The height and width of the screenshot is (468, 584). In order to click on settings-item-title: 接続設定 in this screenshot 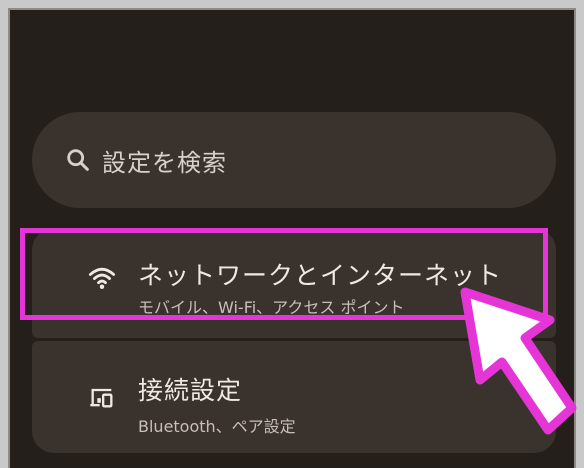, I will do `click(190, 390)`.